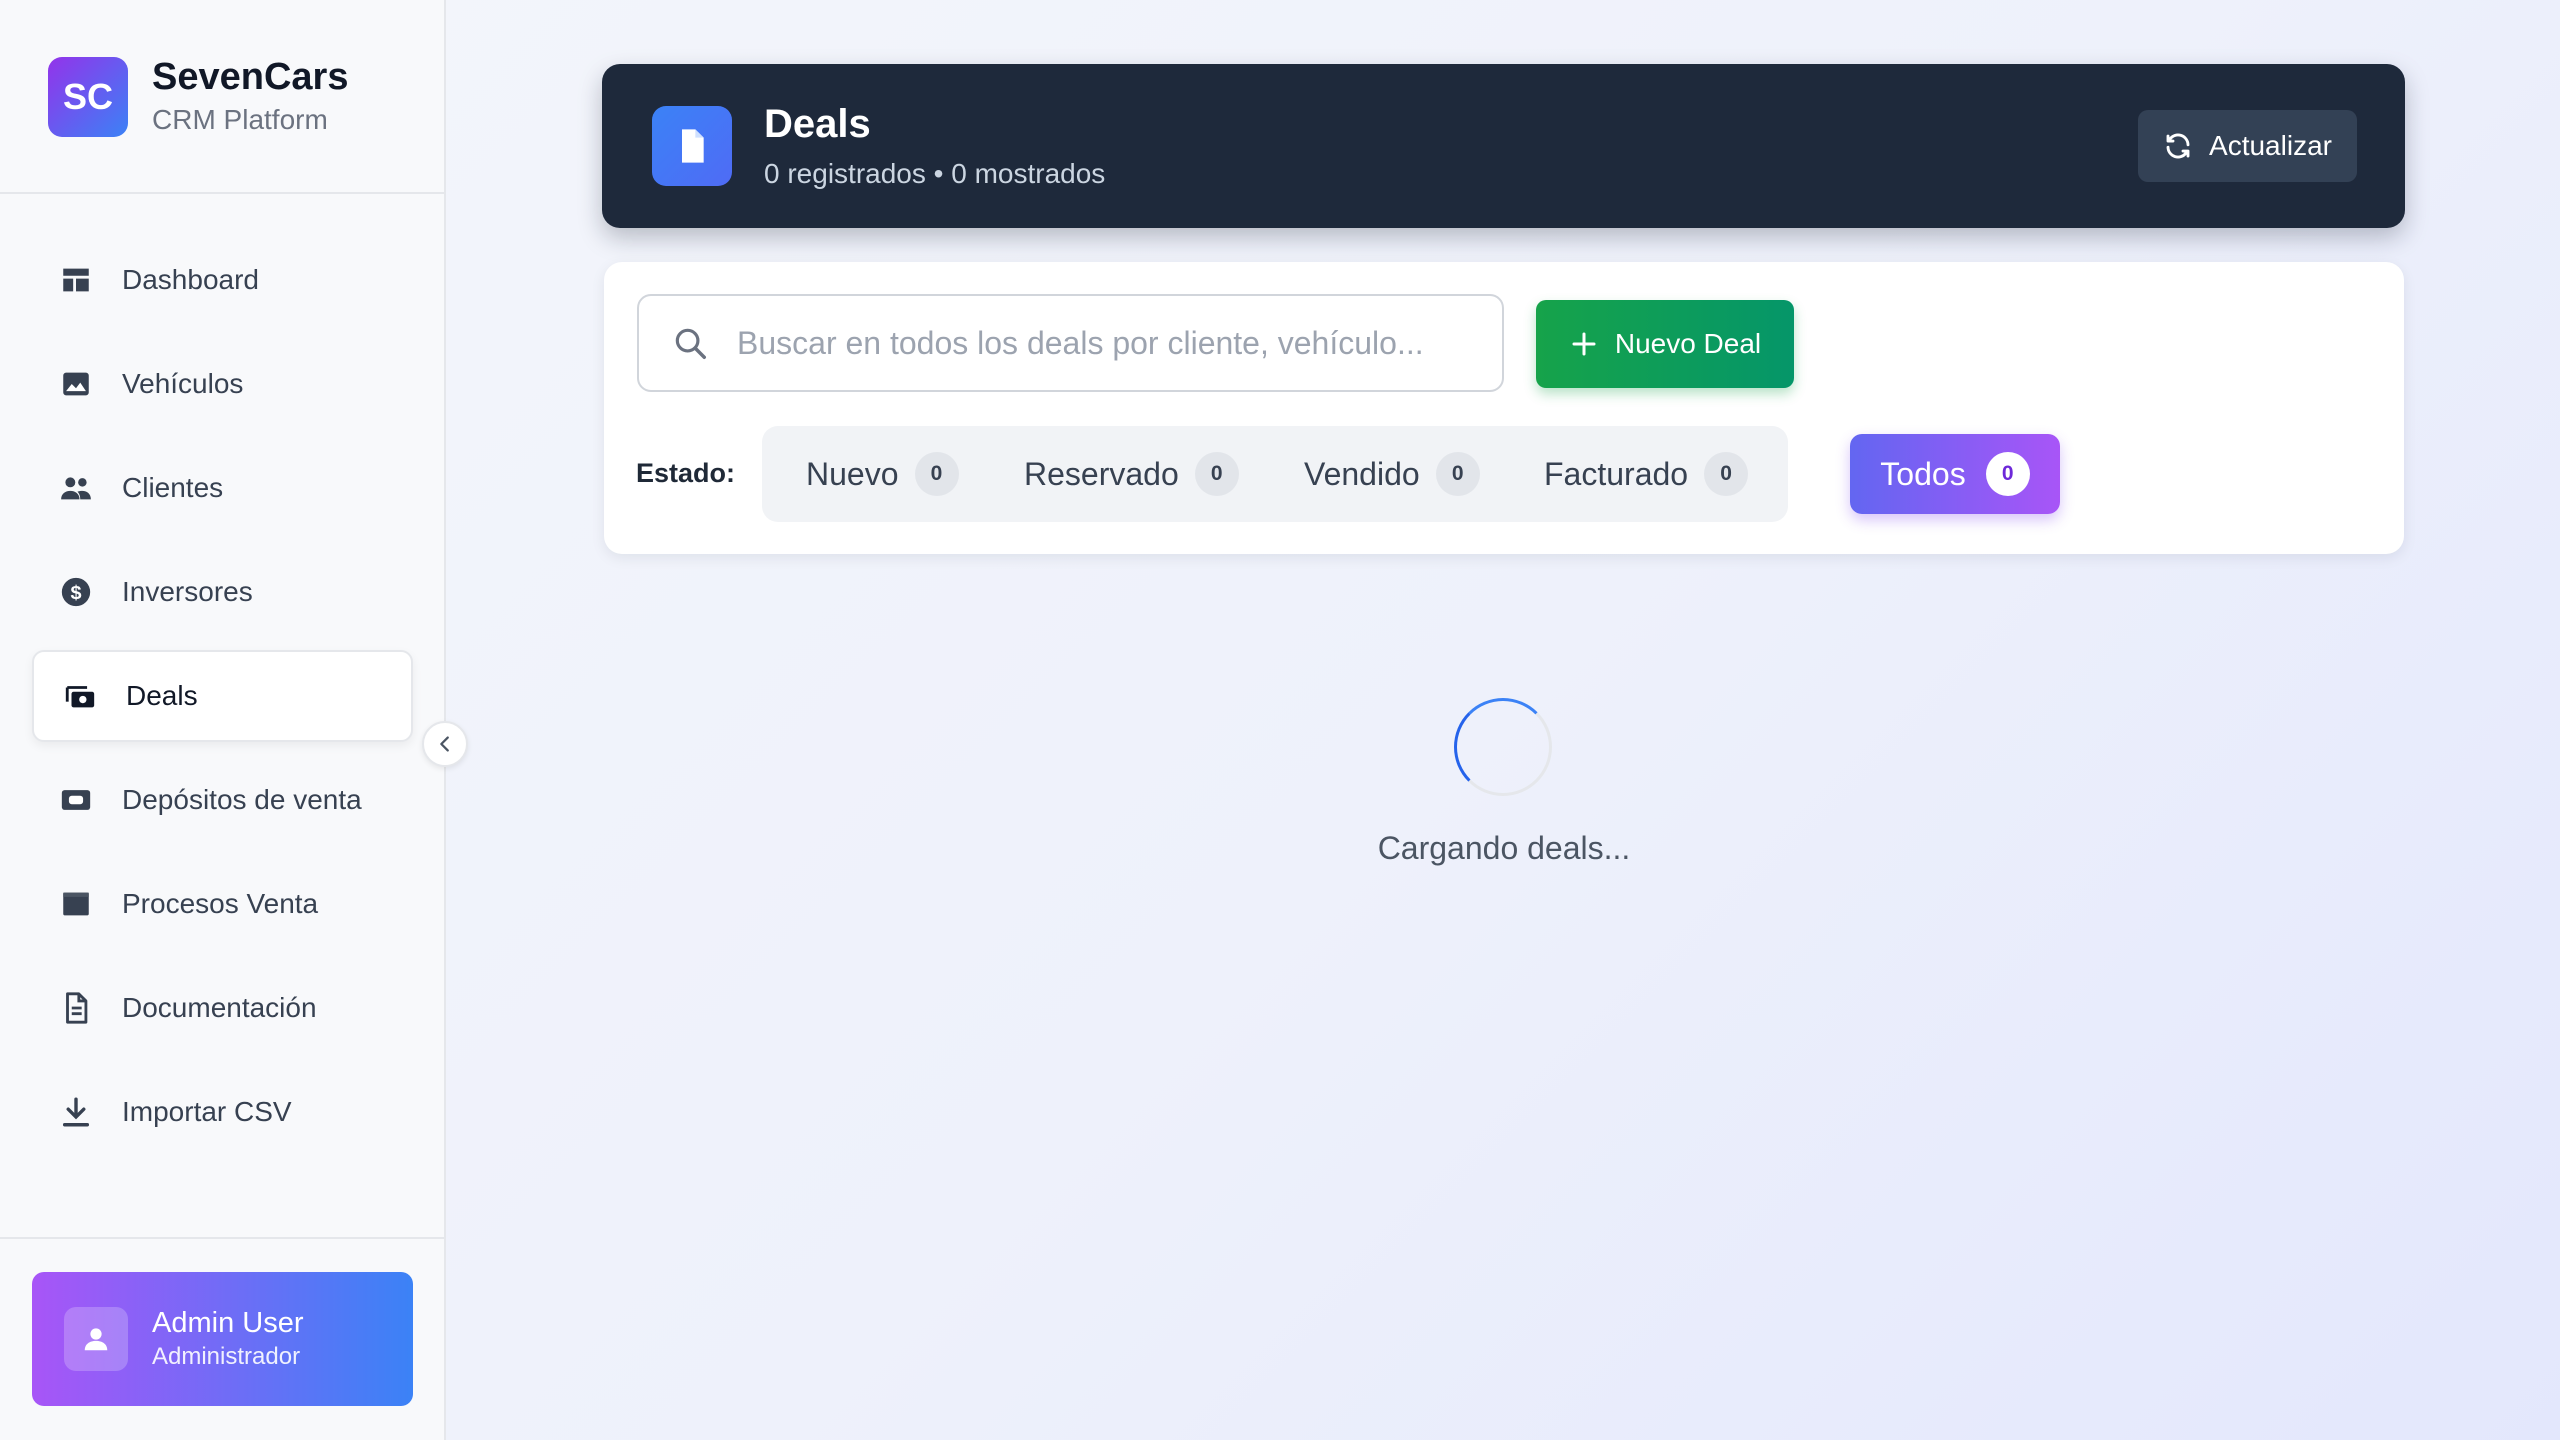  I want to click on download-icon, so click(76, 1112).